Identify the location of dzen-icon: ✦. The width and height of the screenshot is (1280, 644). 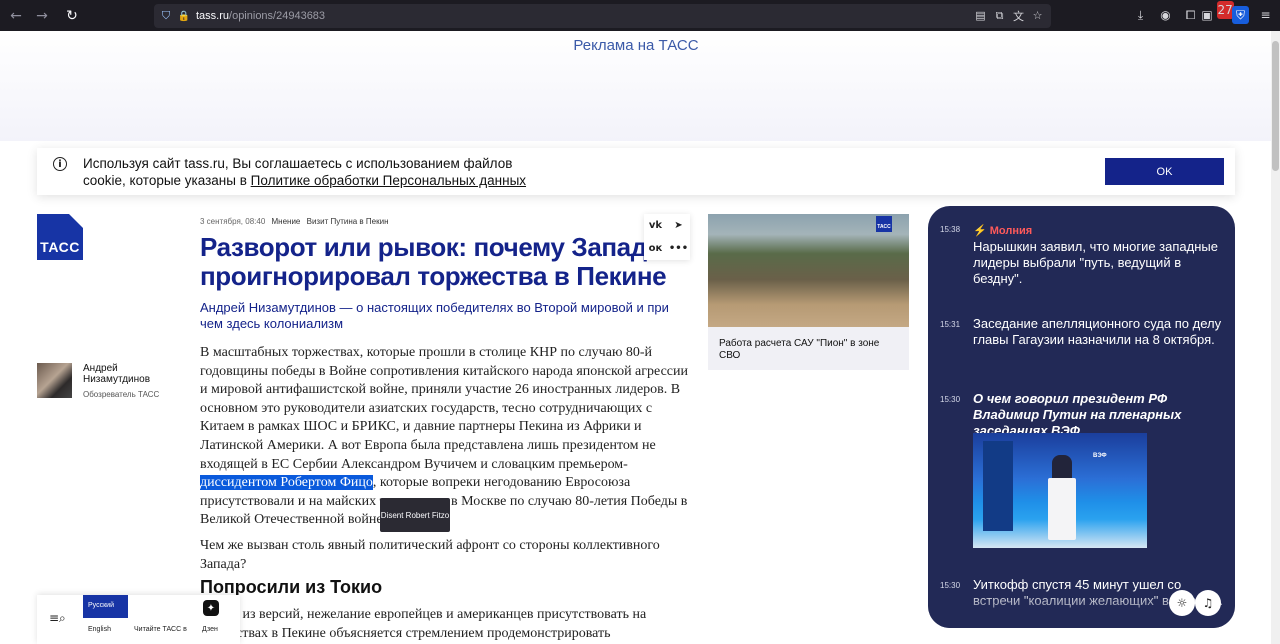
(211, 608).